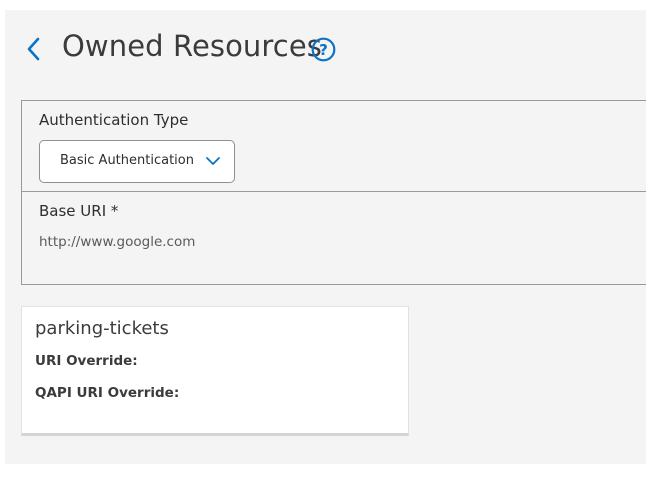 Image resolution: width=646 pixels, height=482 pixels. I want to click on uri-override-label: URI Override:, so click(86, 361).